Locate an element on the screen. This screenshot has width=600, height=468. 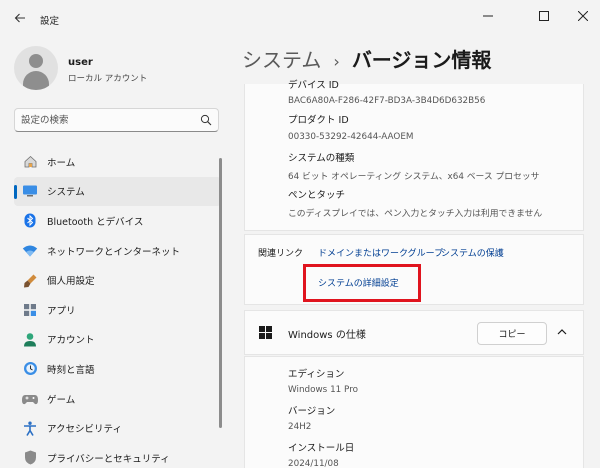
search-box is located at coordinates (116, 120).